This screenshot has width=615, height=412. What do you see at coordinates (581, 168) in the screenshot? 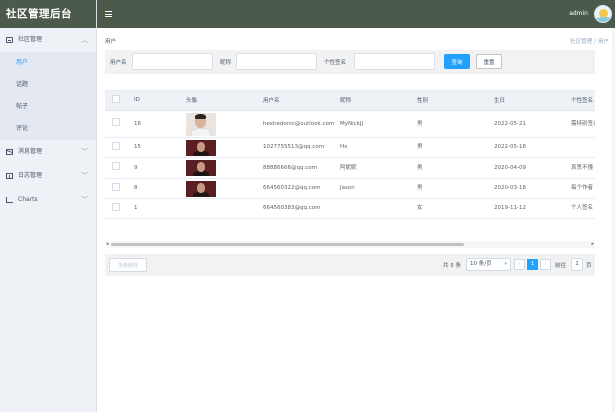
I see `cell-signature: 哀思不懂` at bounding box center [581, 168].